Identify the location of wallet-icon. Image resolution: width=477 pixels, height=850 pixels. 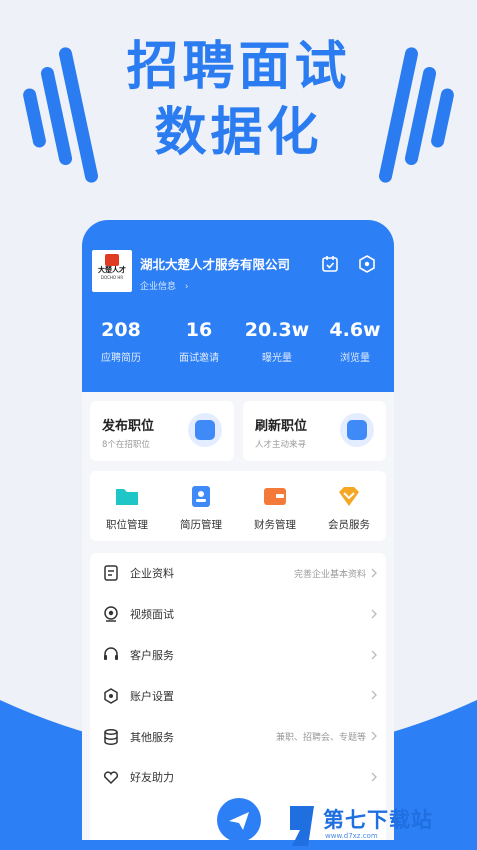
(275, 496).